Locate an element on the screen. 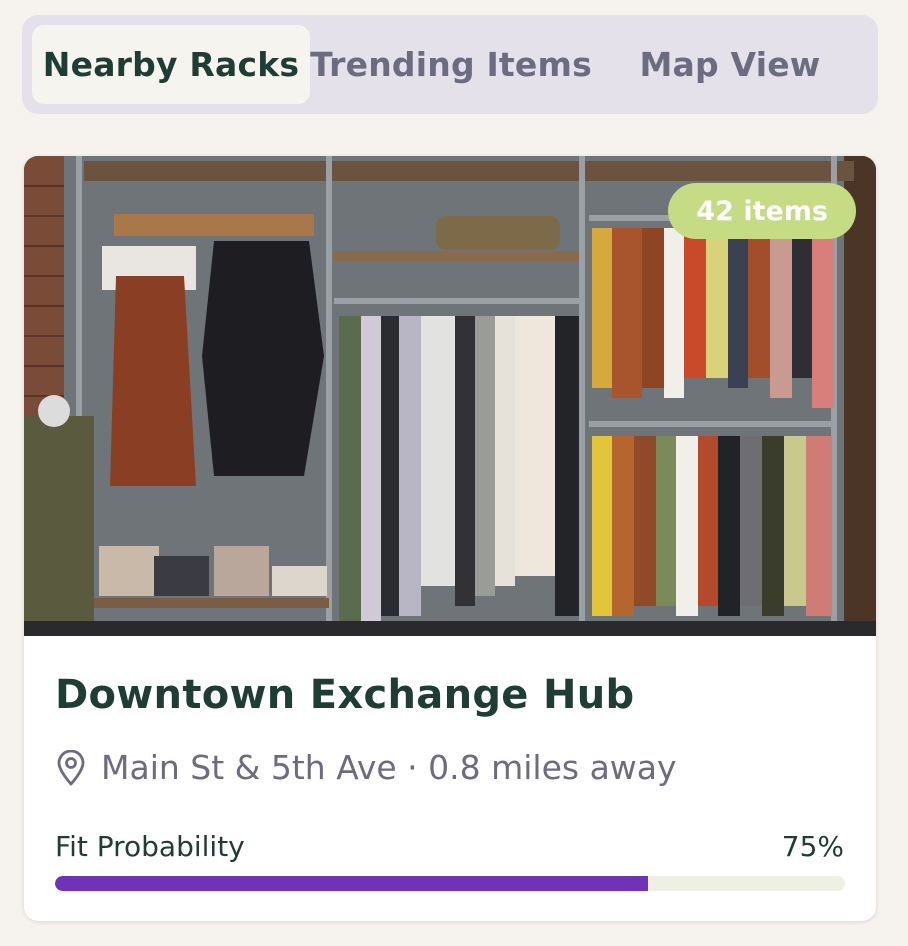 This screenshot has width=908, height=946. fit-probability-value: 75% is located at coordinates (812, 846).